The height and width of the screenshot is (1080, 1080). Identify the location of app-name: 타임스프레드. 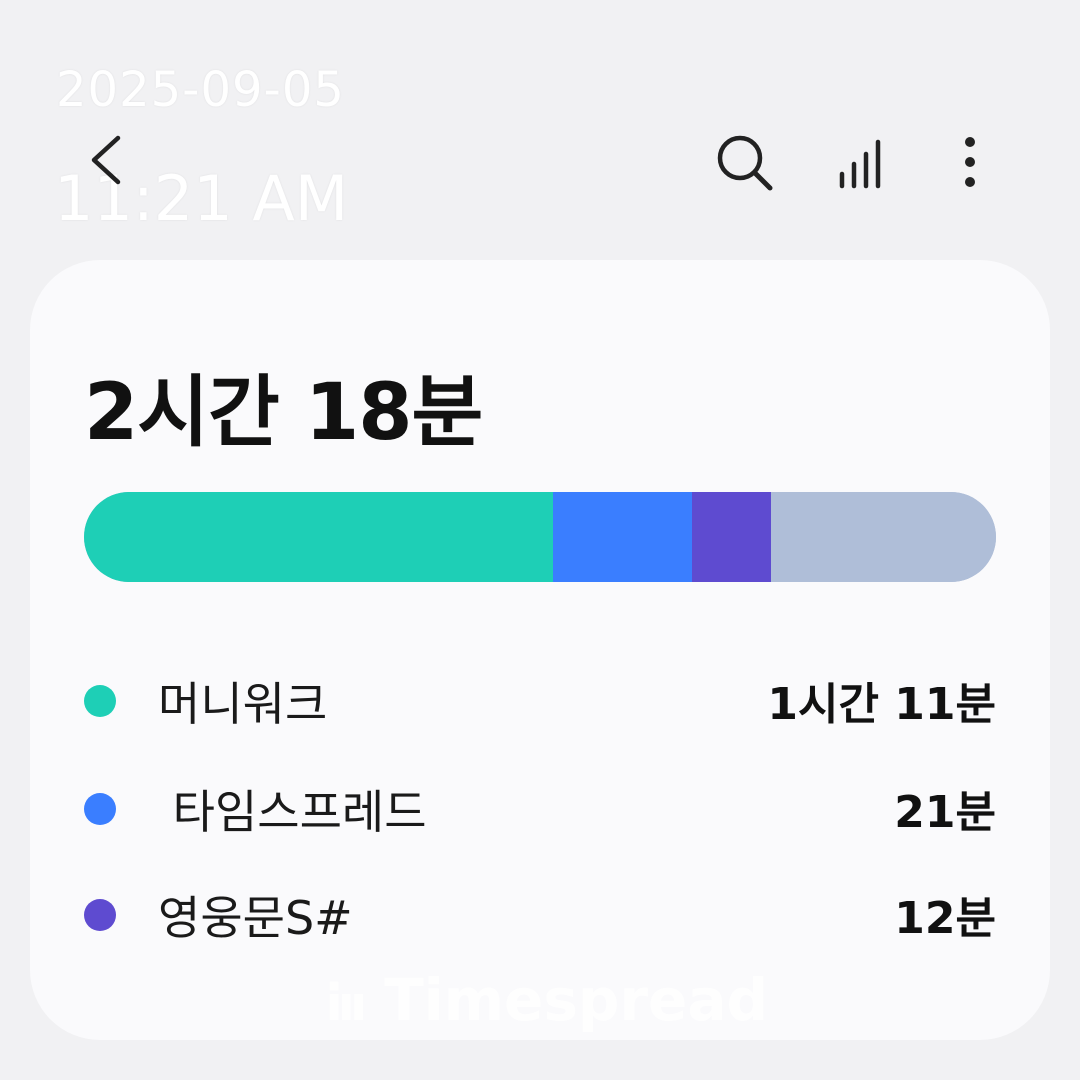
(292, 812).